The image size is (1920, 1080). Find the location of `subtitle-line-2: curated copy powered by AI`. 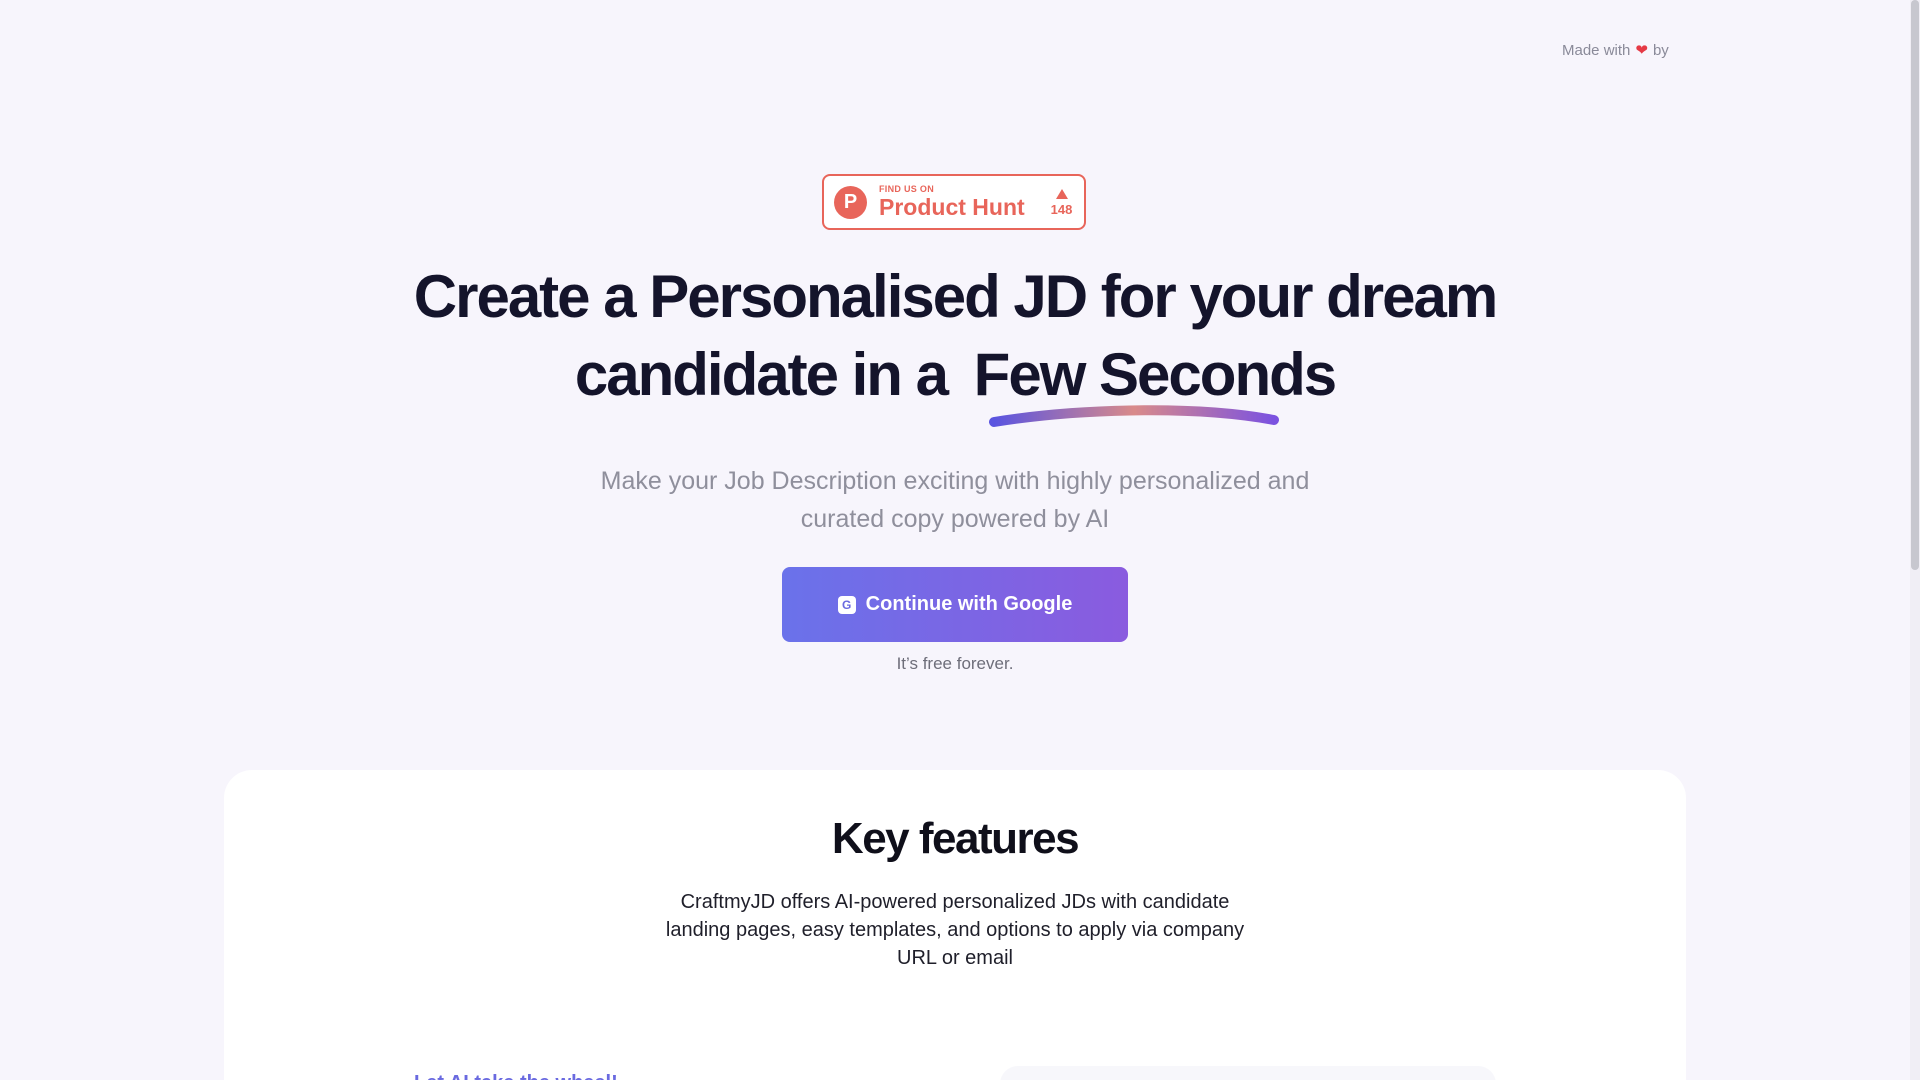

subtitle-line-2: curated copy powered by AI is located at coordinates (955, 519).